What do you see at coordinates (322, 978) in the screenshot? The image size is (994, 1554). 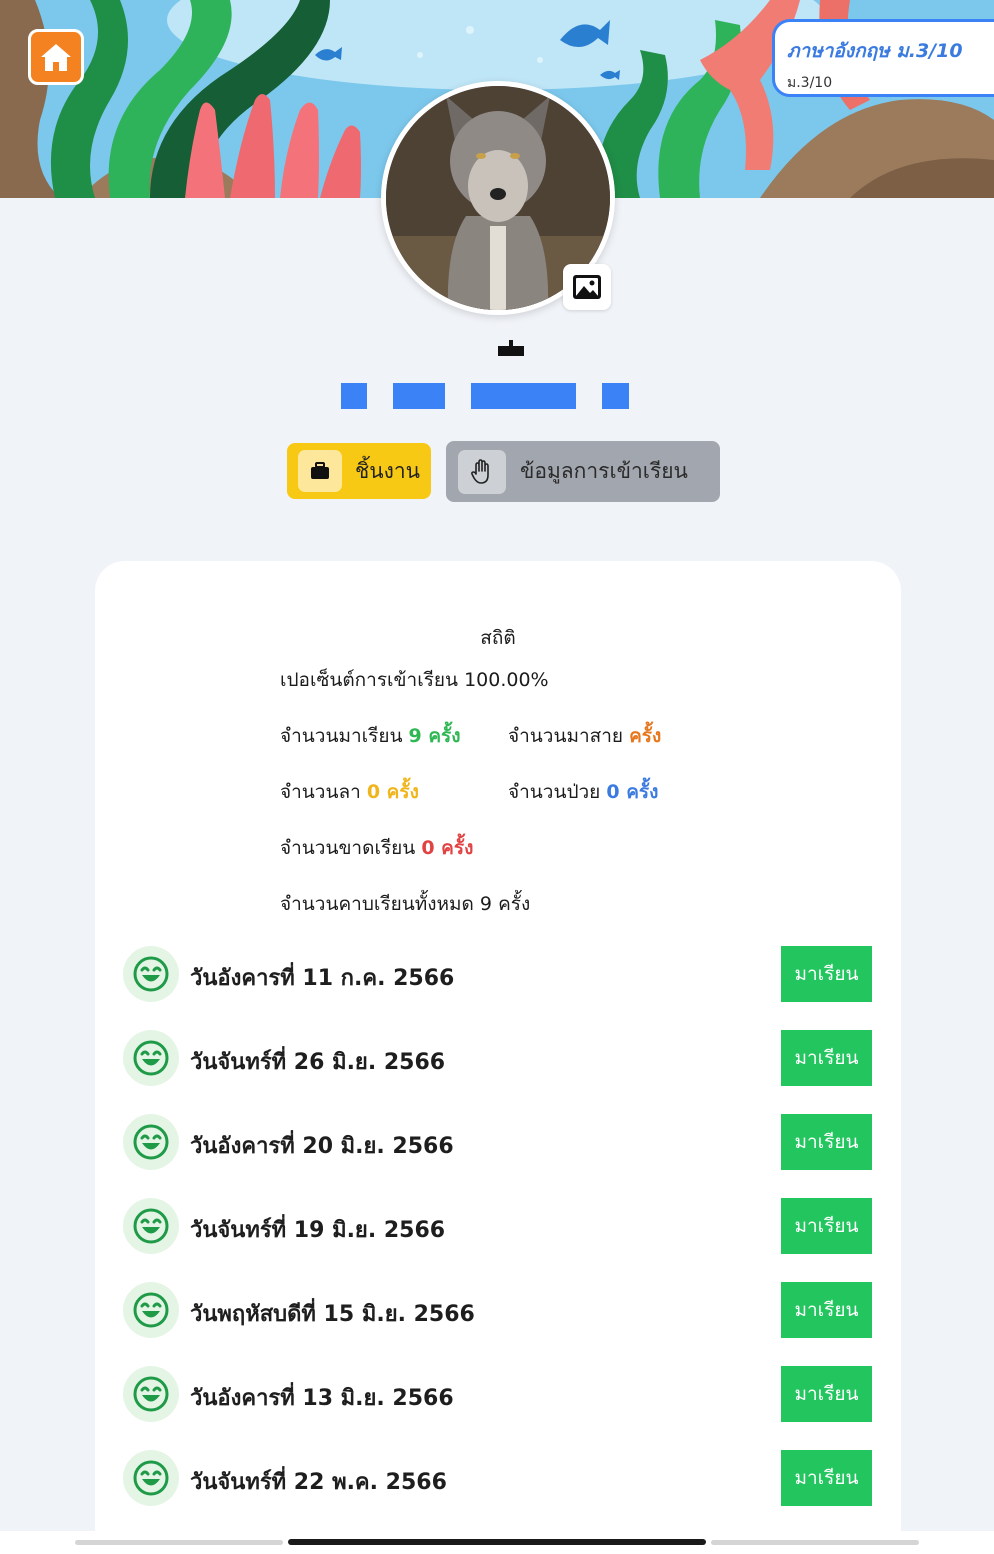 I see `attendance-date: วันอังคารที่ 11 ก.ค. 2566` at bounding box center [322, 978].